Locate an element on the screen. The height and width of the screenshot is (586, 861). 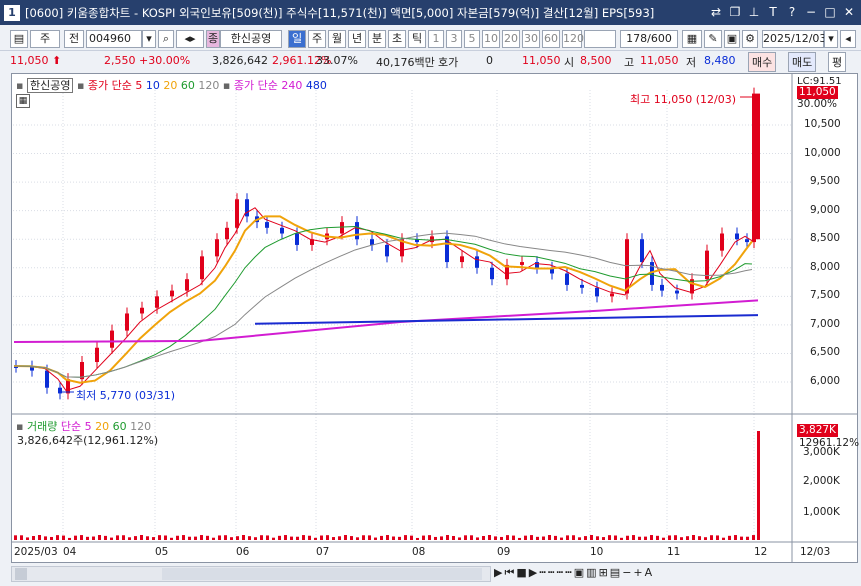
zoom-slider-icon: ┅┅┅┅ is located at coordinates (556, 572).